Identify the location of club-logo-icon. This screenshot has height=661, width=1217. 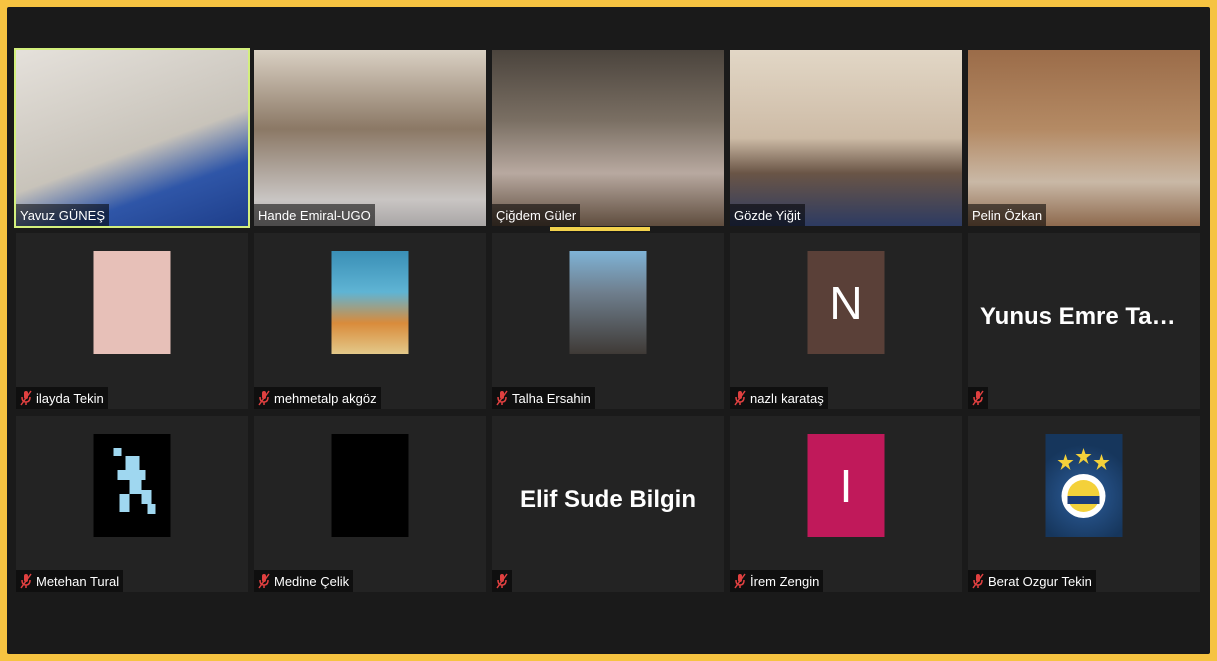
(1083, 483).